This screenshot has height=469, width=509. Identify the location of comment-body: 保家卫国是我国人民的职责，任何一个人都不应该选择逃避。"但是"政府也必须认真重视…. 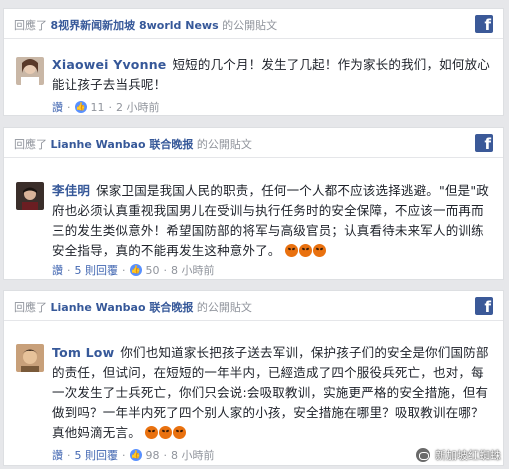
(271, 220).